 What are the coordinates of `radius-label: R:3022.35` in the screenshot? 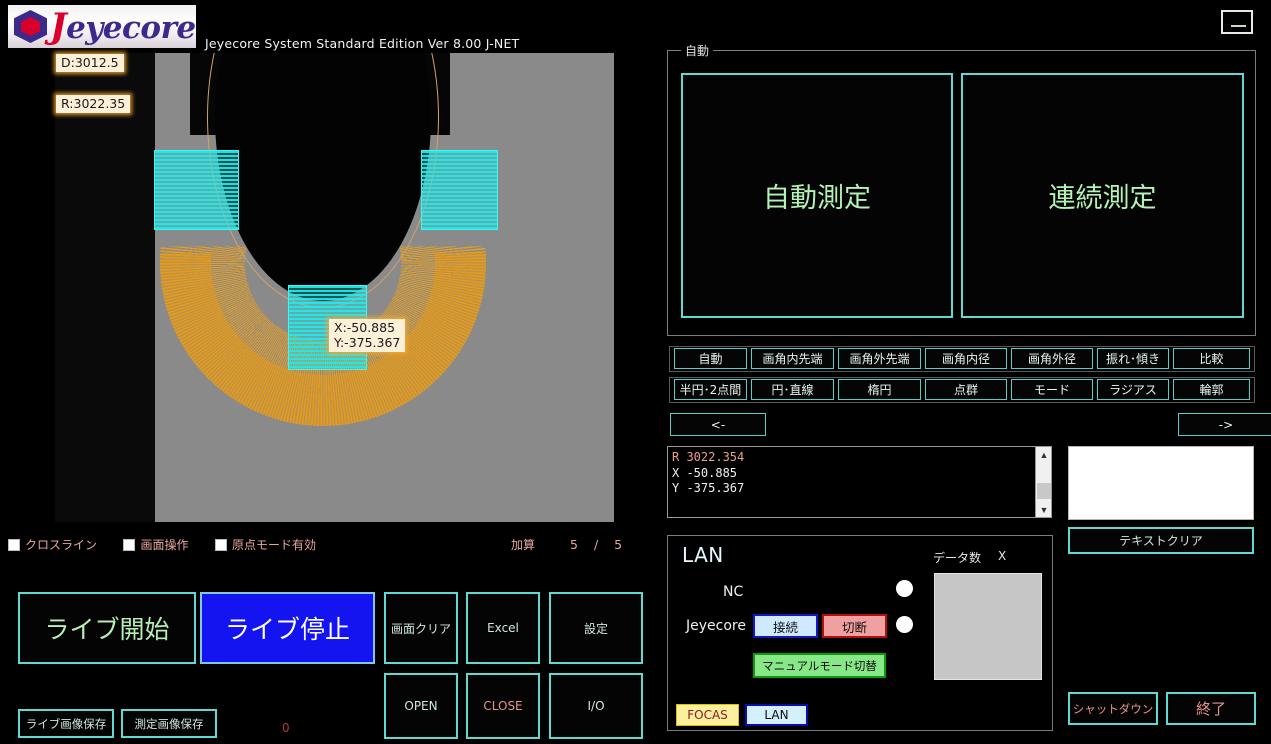 It's located at (93, 104).